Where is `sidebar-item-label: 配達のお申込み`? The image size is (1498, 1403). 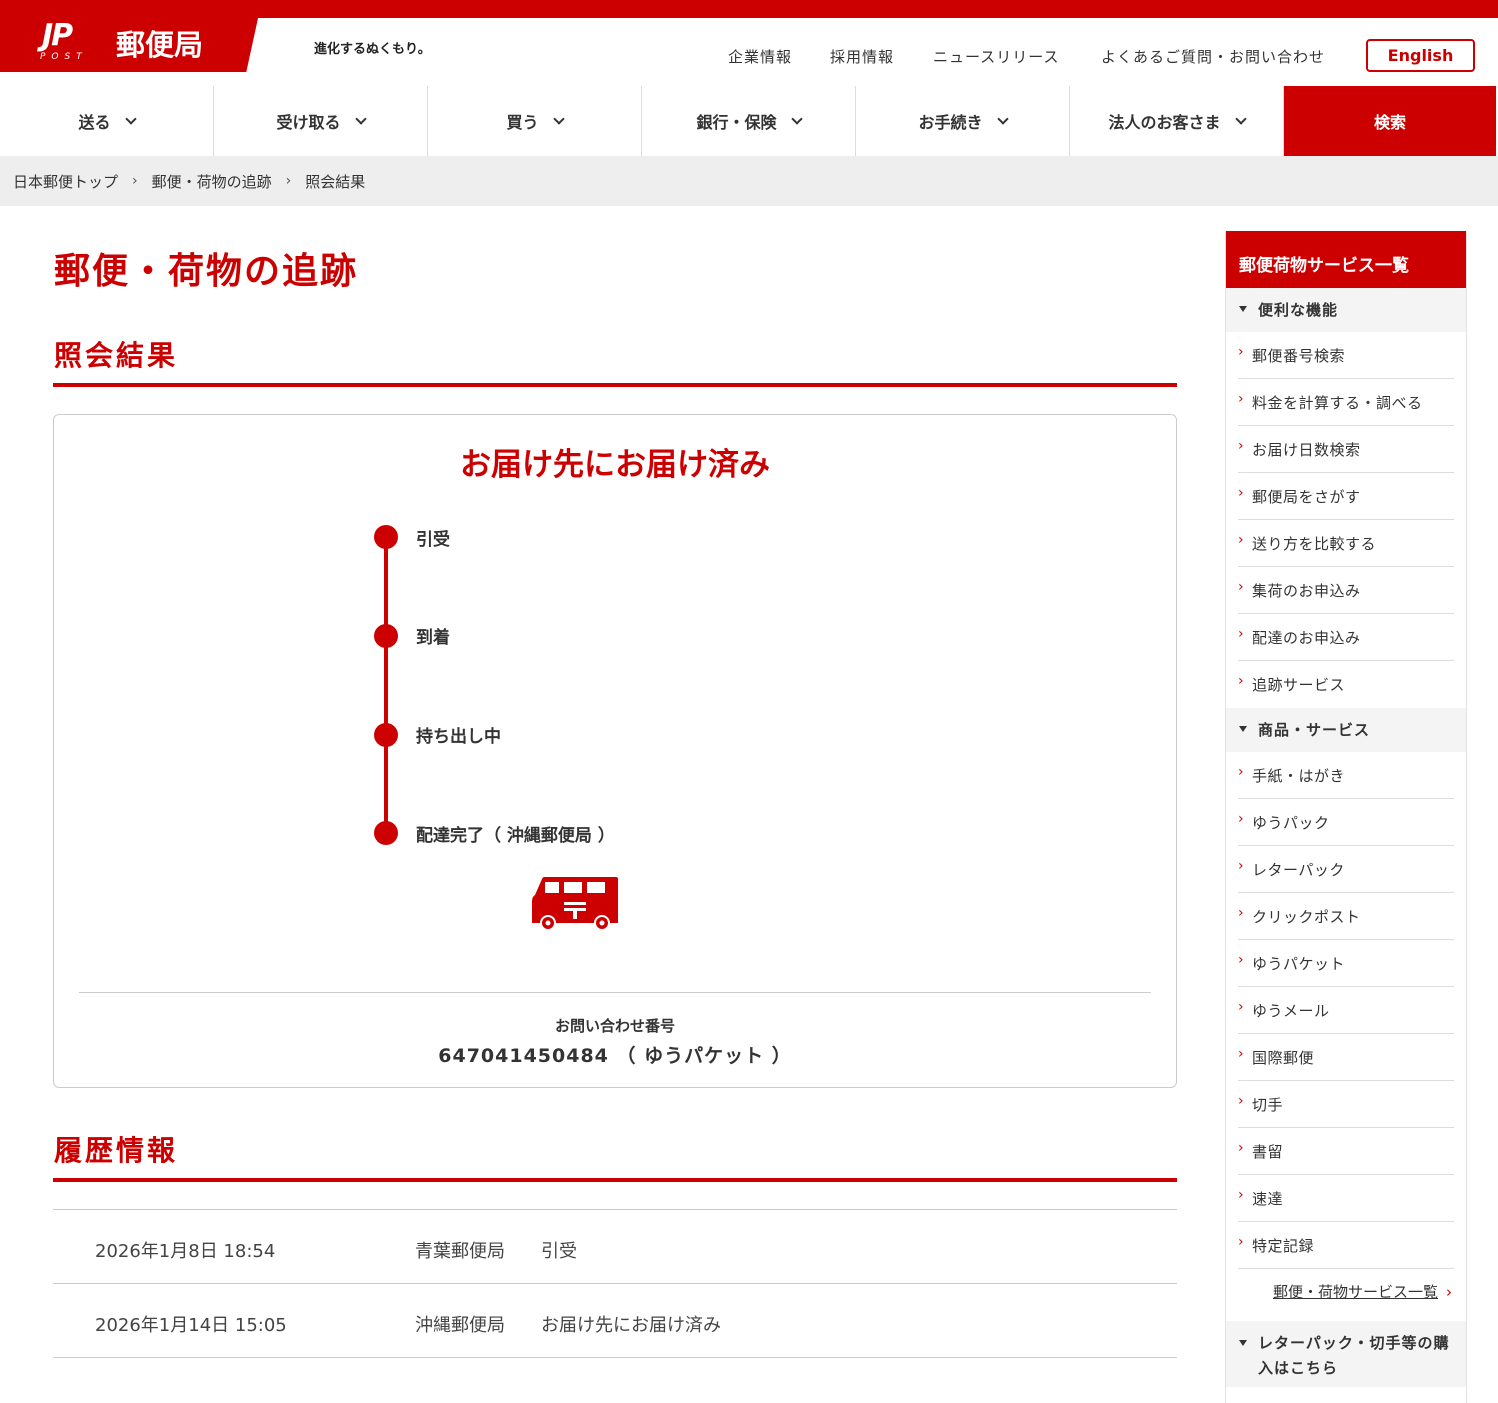 sidebar-item-label: 配達のお申込み is located at coordinates (1306, 638).